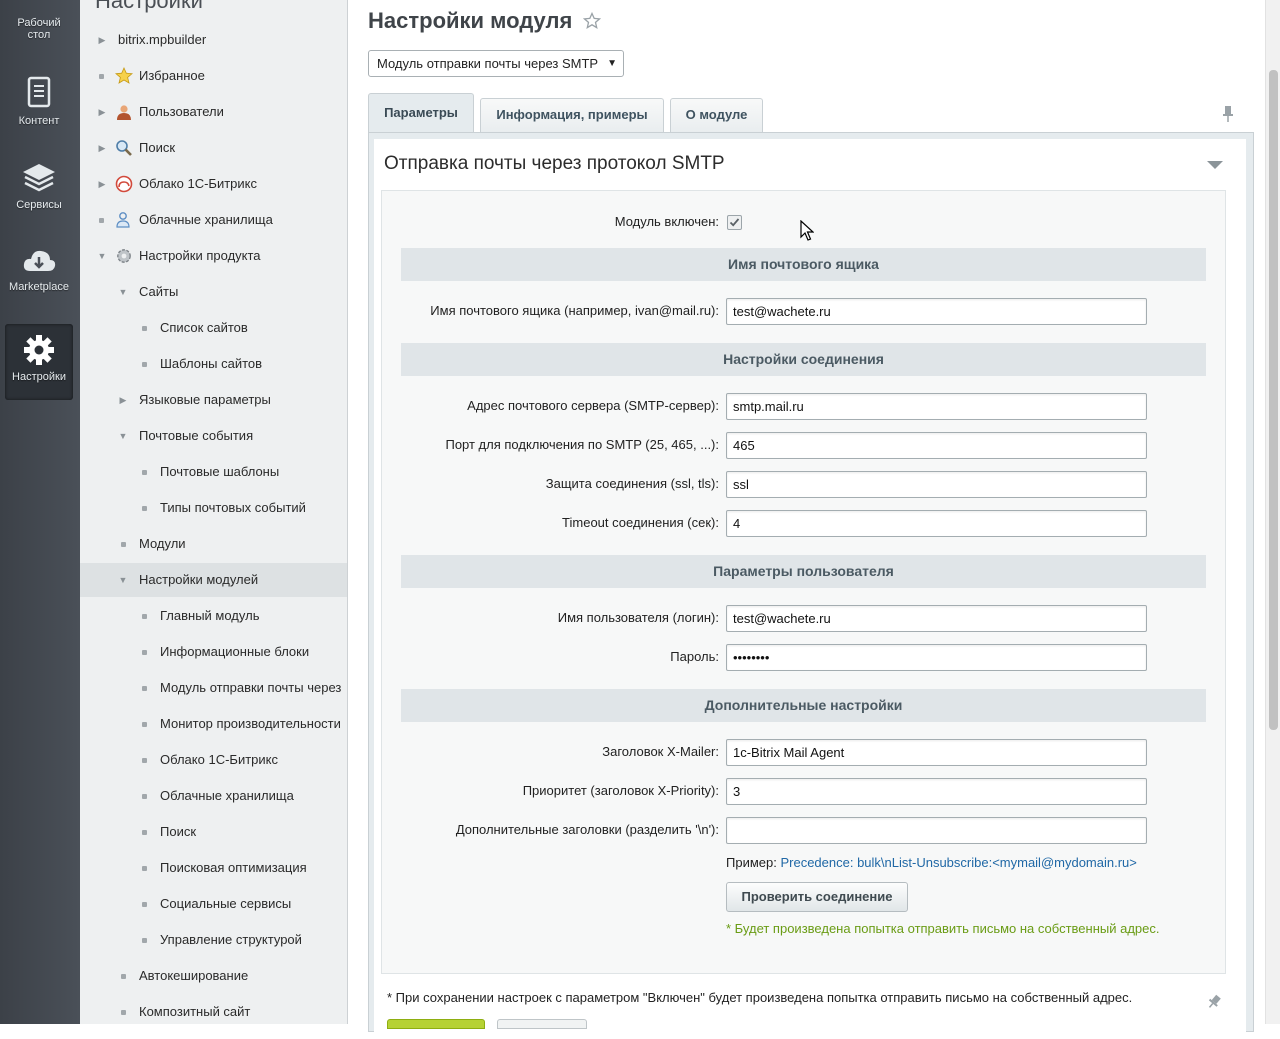 This screenshot has height=1039, width=1280. Describe the element at coordinates (803, 264) in the screenshot. I see `group-mailbox: Имя почтового ящика` at that location.